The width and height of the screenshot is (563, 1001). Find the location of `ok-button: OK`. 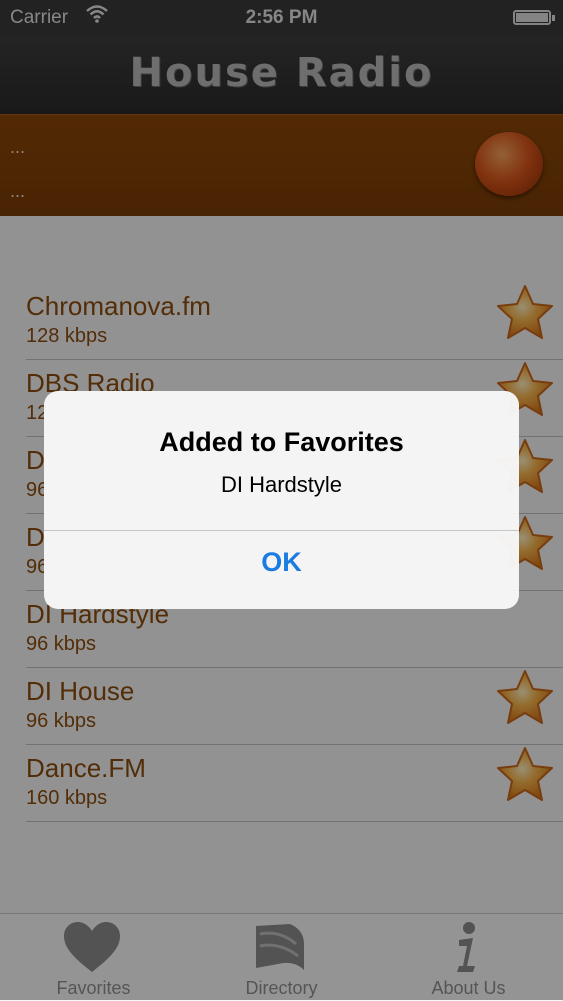

ok-button: OK is located at coordinates (281, 570).